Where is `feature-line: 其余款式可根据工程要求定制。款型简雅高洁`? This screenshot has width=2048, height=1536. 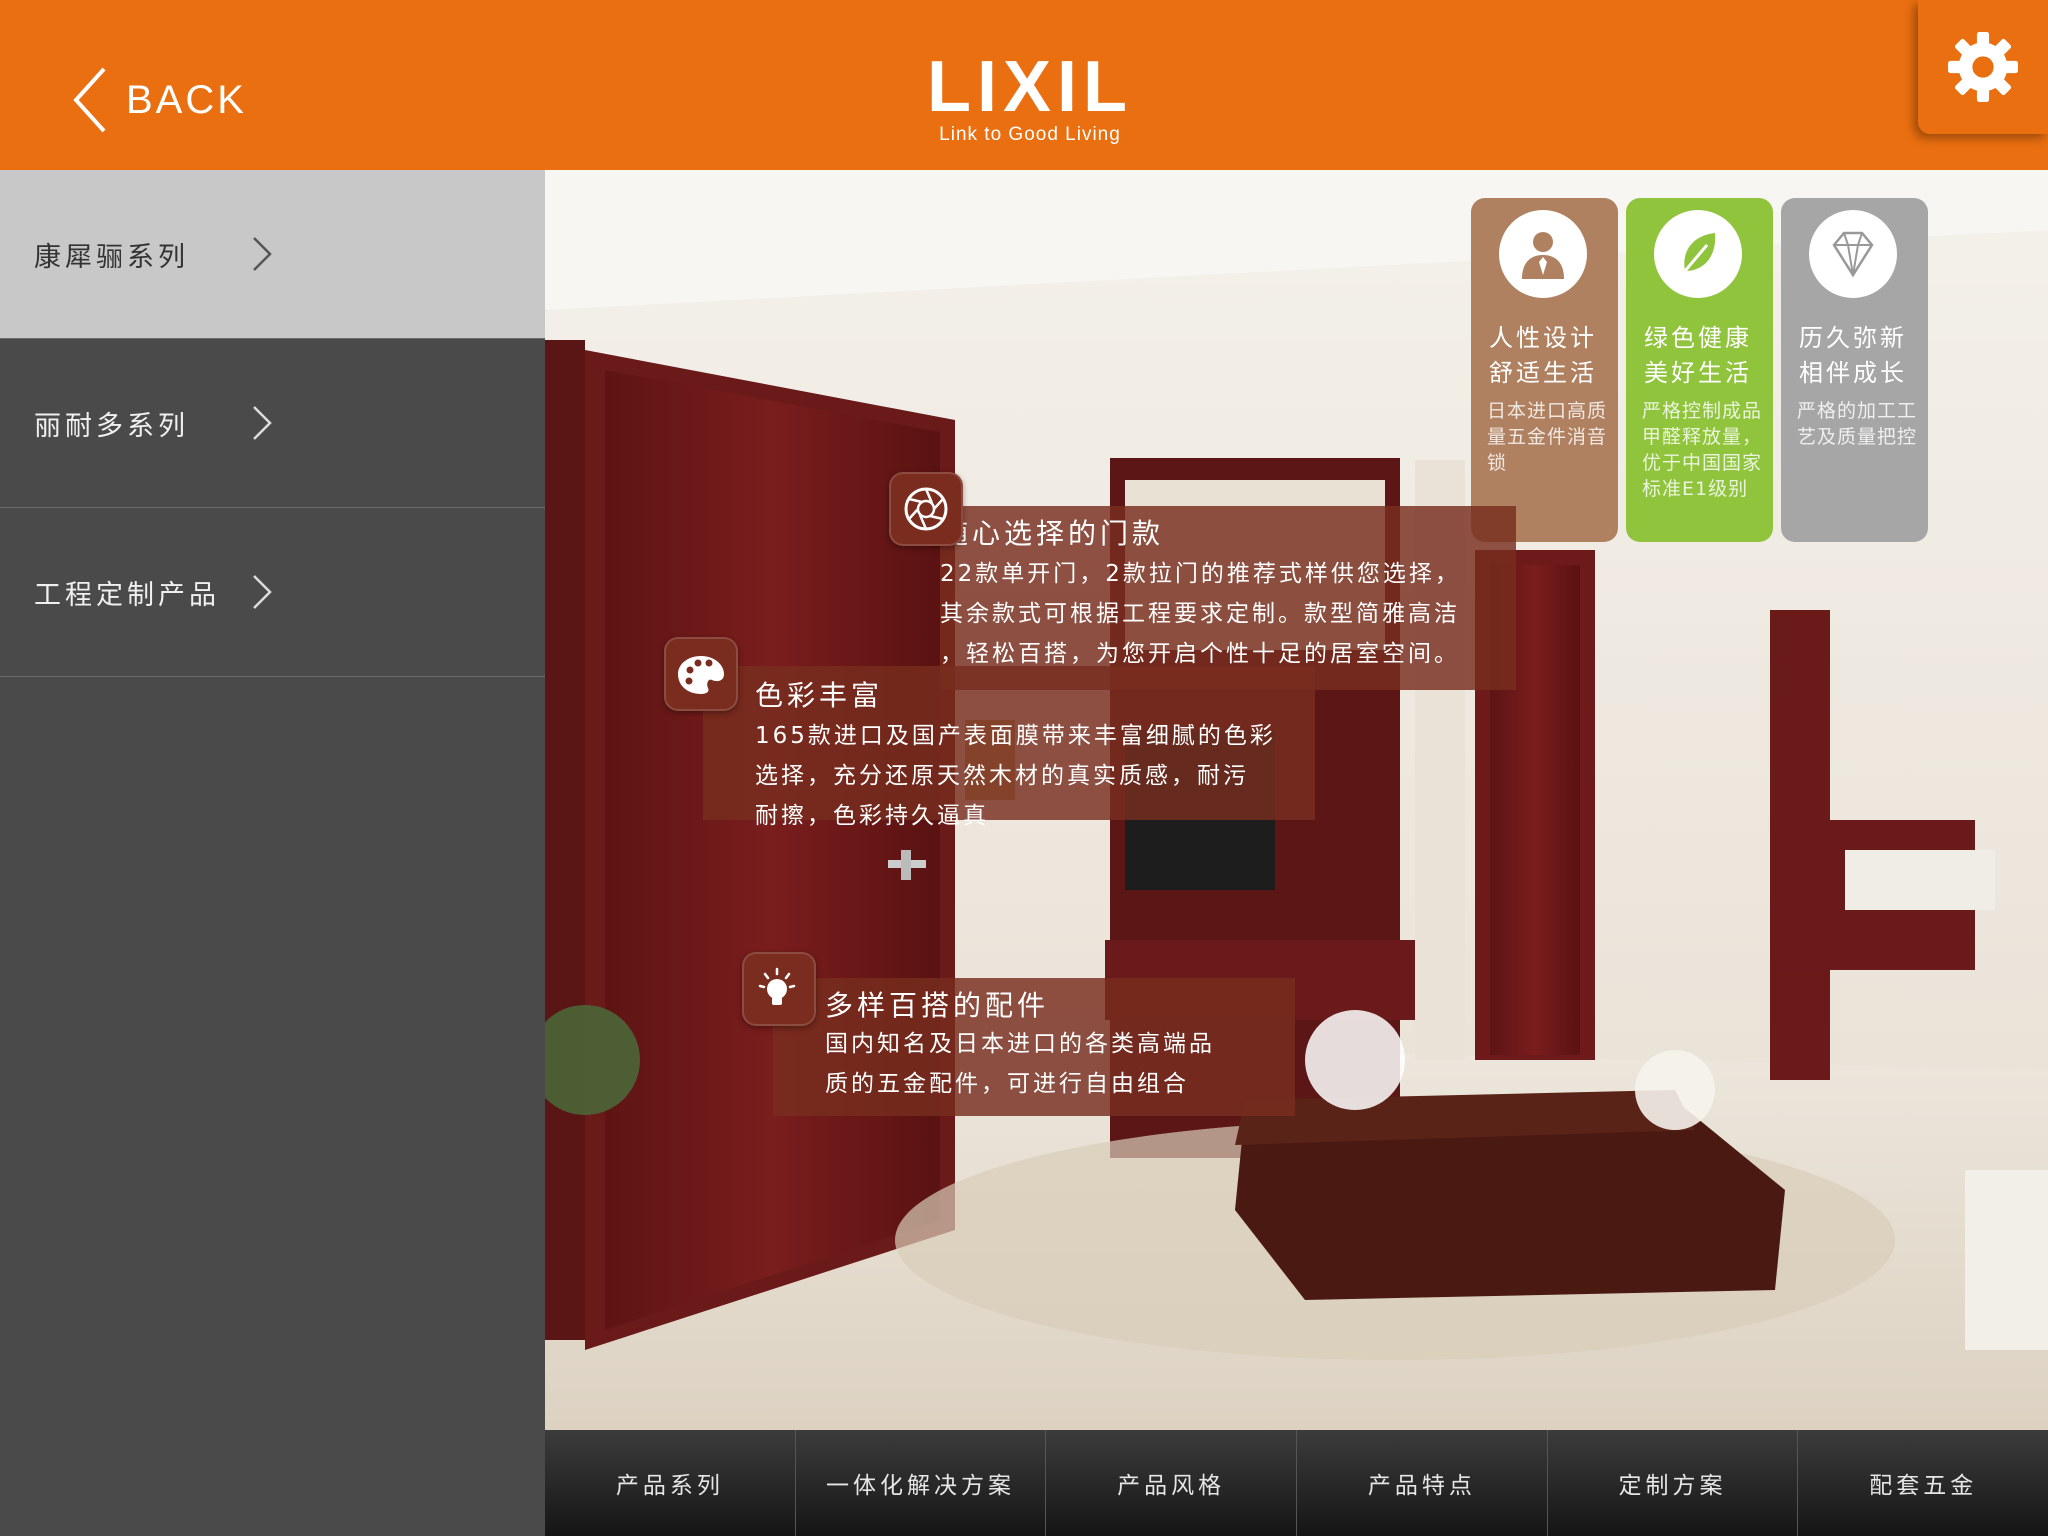
feature-line: 其余款式可根据工程要求定制。款型简雅高洁 is located at coordinates (1200, 614).